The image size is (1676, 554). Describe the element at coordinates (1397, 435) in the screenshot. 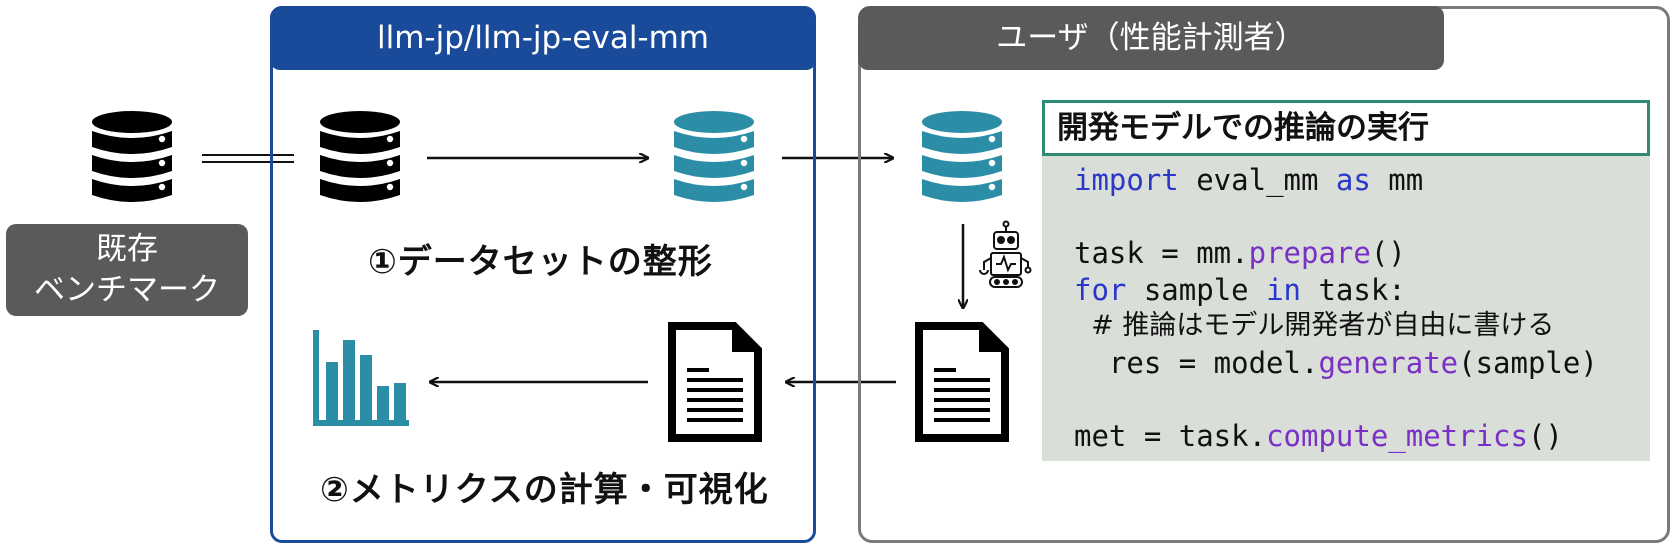

I see `code-function: compute_metrics` at that location.